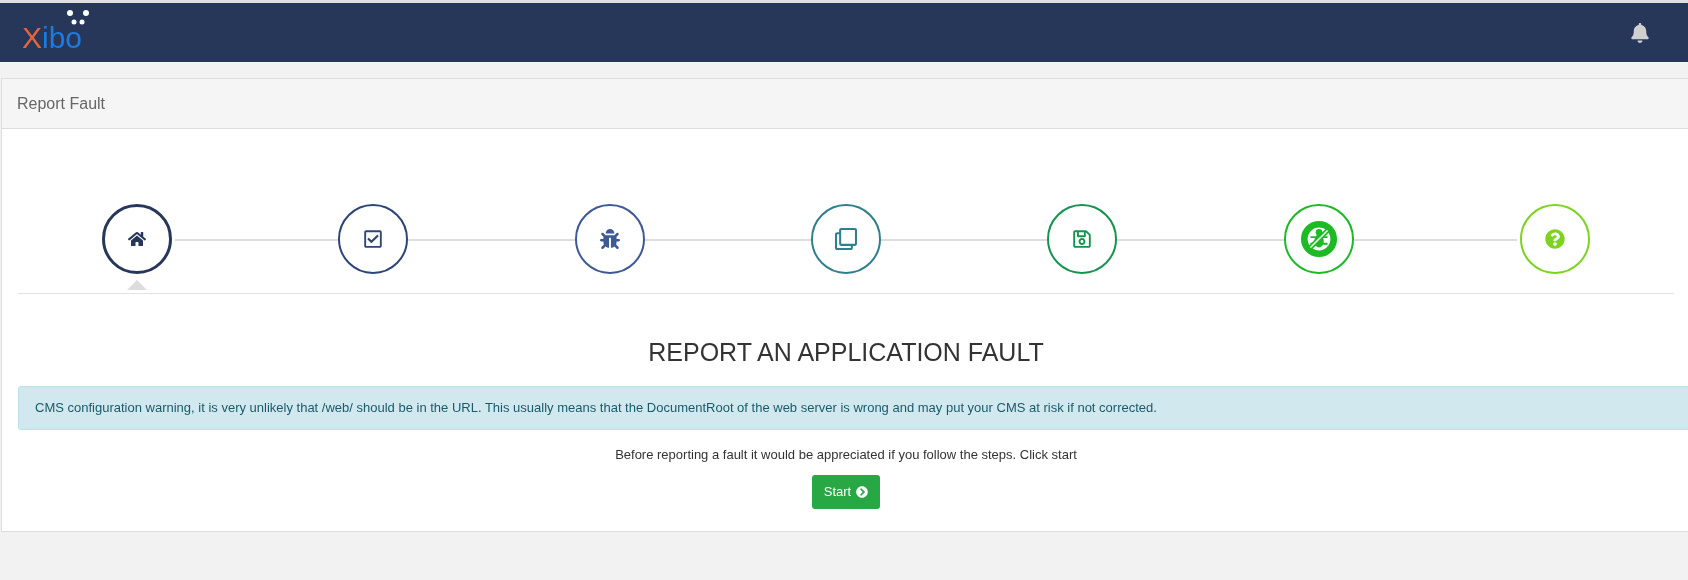  I want to click on intro-text: Before reporting a fault it would be appreciated if you follow the steps. Click start, so click(846, 454).